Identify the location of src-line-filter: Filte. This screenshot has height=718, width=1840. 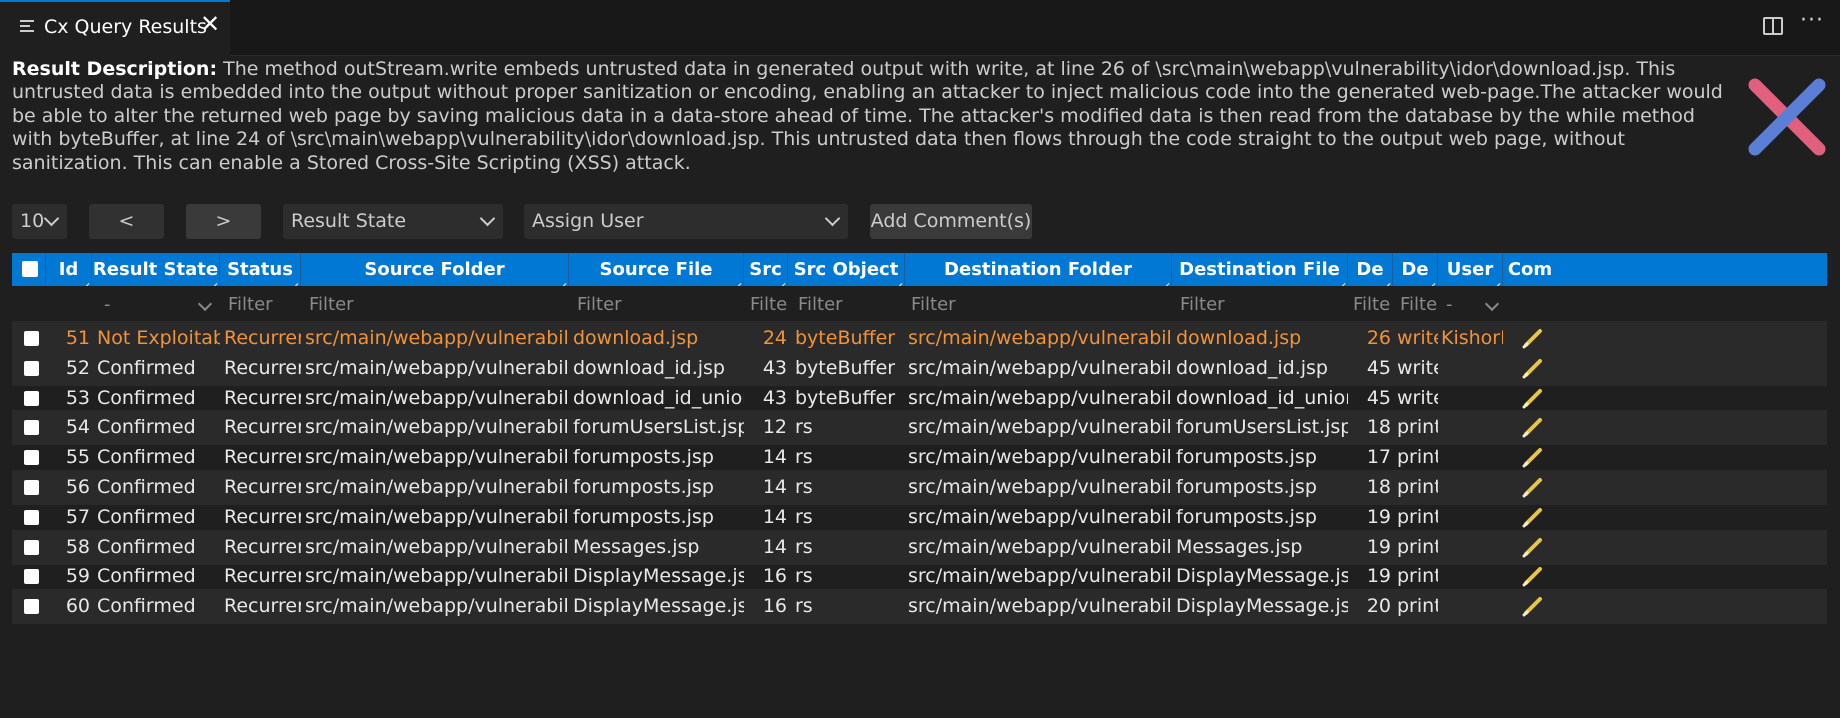
(769, 304).